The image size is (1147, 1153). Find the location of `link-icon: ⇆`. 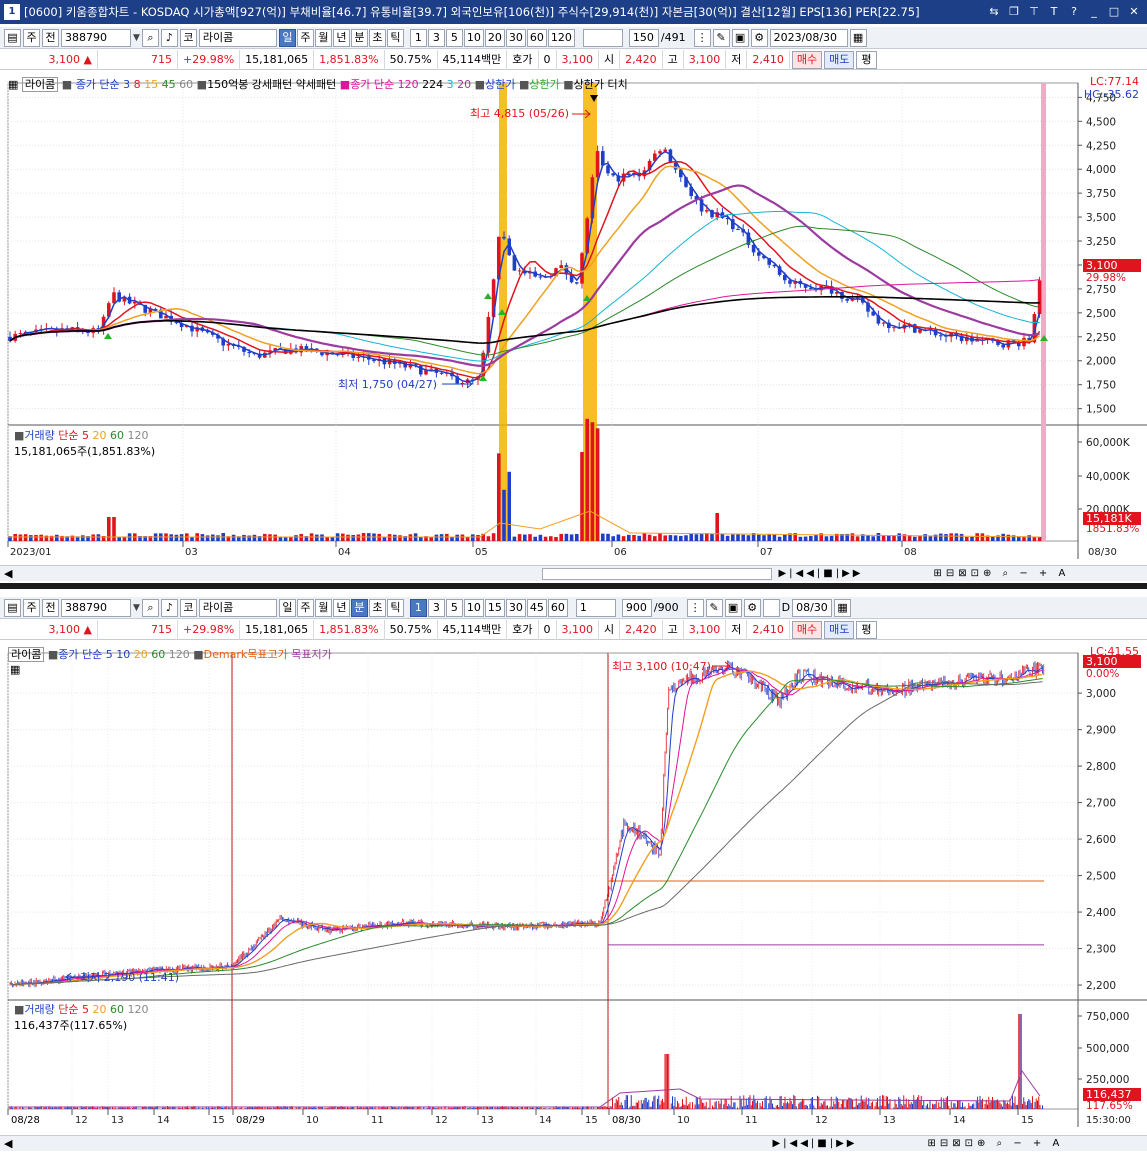

link-icon: ⇆ is located at coordinates (994, 12).